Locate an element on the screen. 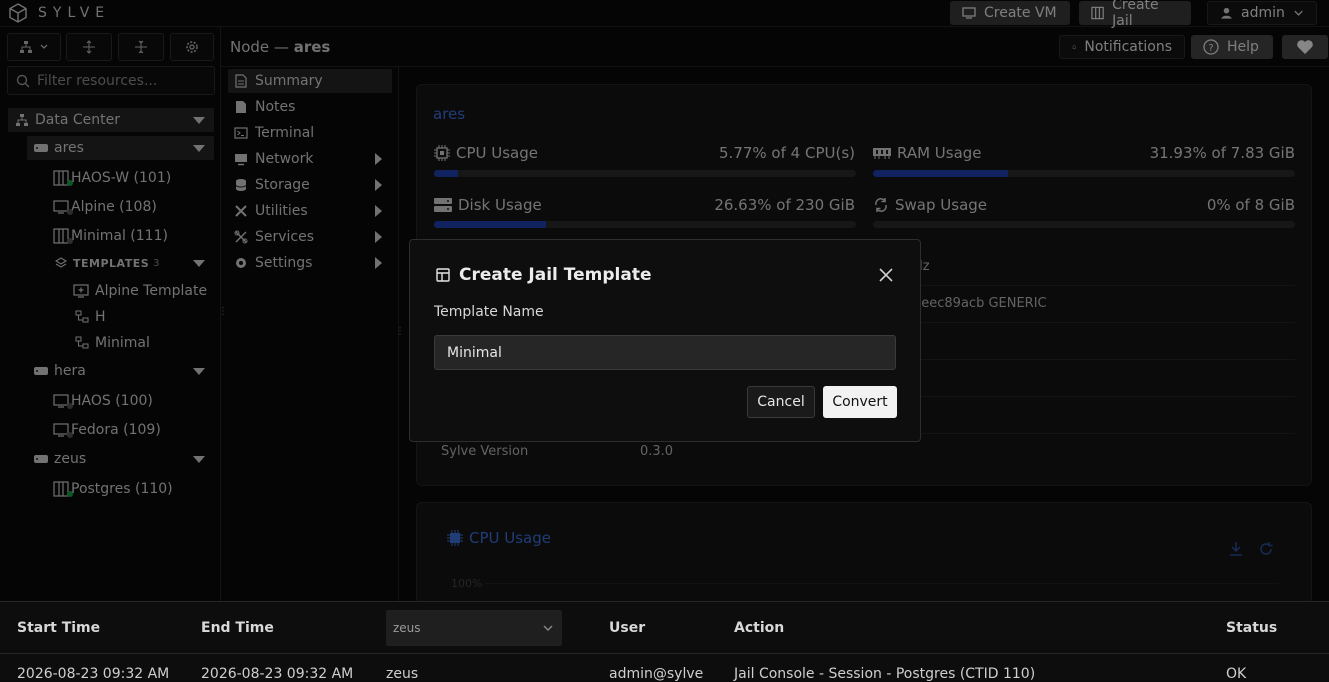 This screenshot has height=682, width=1329. column-header-action: Action is located at coordinates (759, 628).